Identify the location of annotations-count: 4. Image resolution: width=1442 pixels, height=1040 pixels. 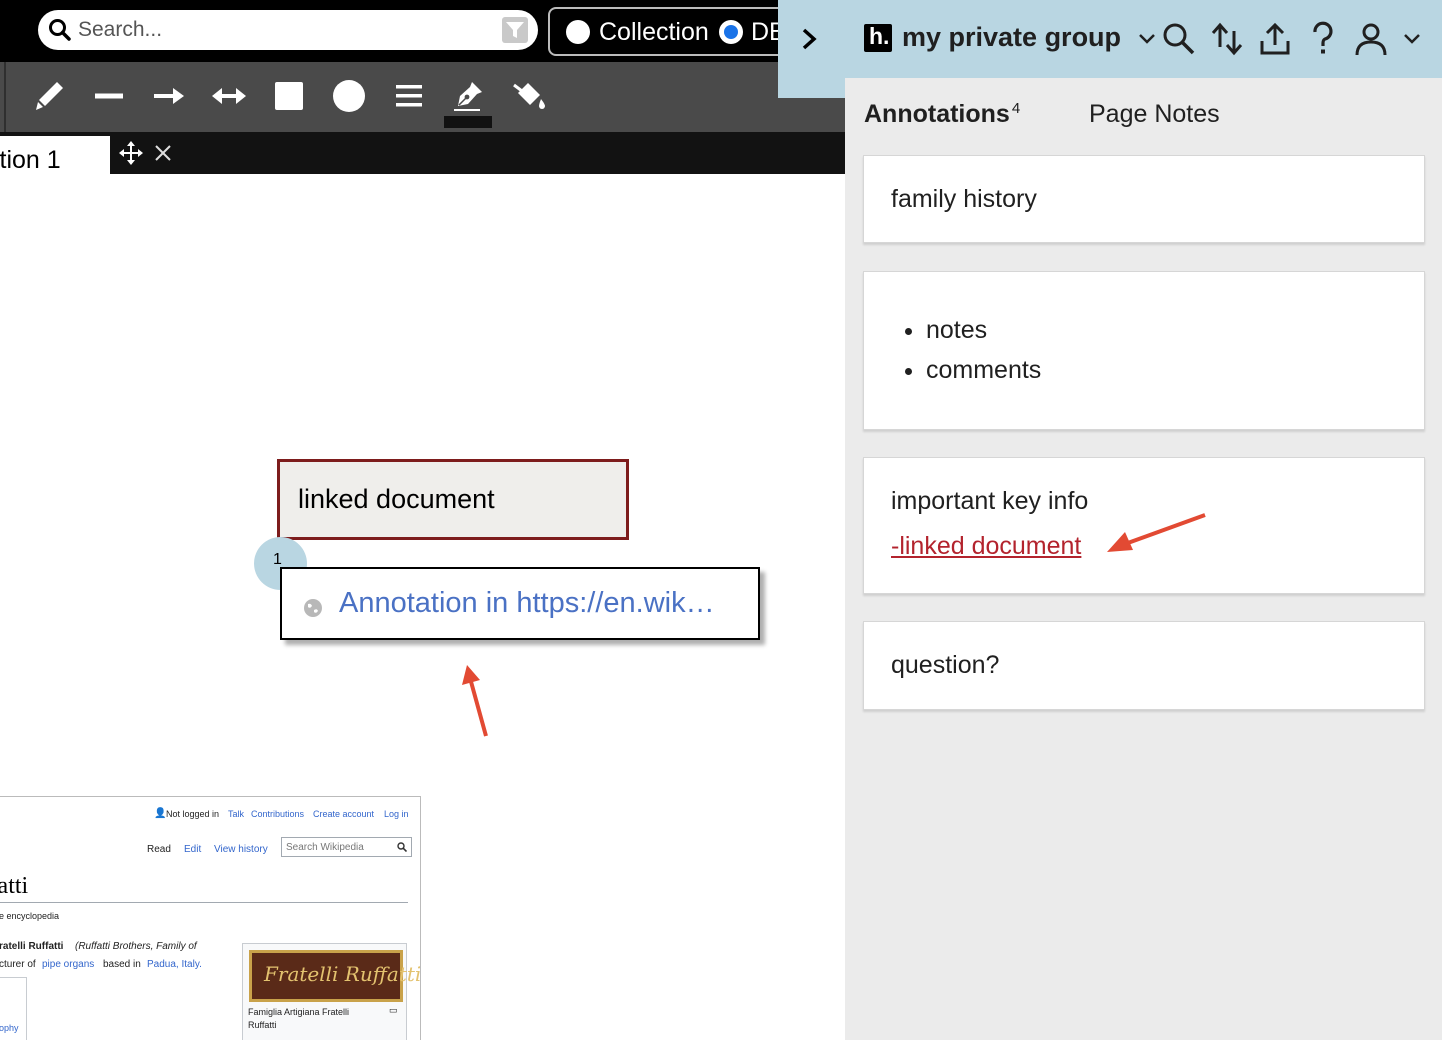
(1016, 108).